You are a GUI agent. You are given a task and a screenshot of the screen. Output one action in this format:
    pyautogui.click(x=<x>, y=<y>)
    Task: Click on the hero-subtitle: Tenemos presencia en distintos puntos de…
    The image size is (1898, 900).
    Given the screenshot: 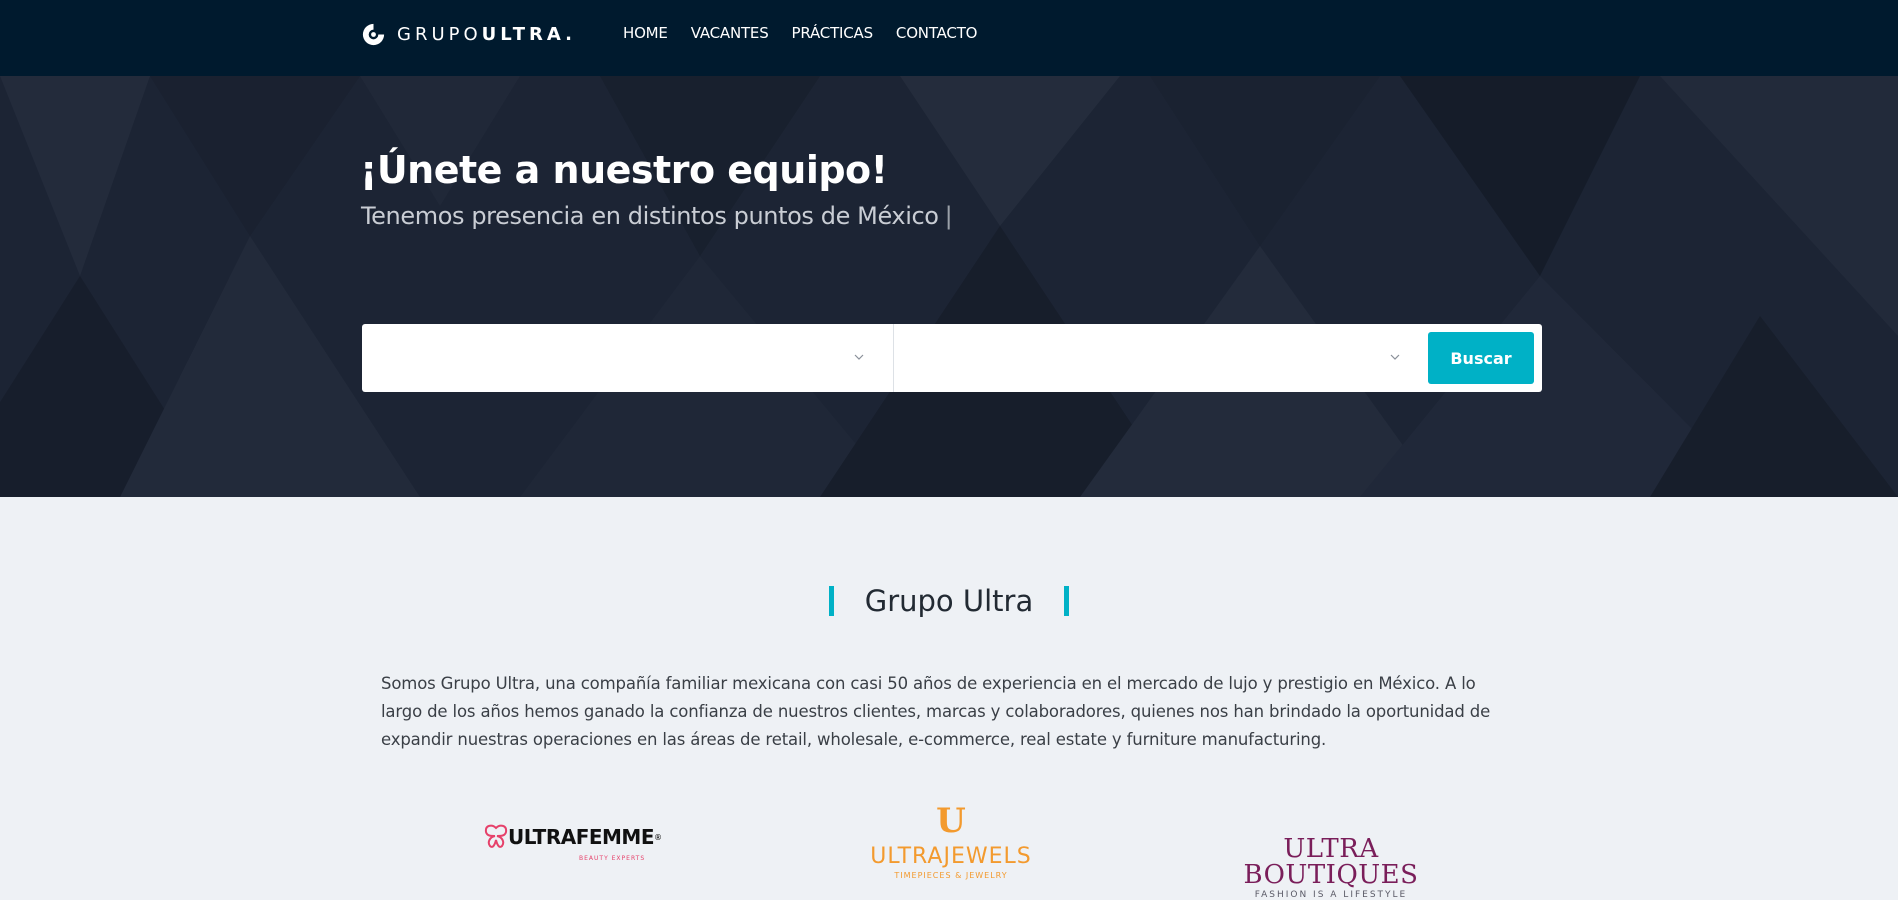 What is the action you would take?
    pyautogui.click(x=657, y=216)
    